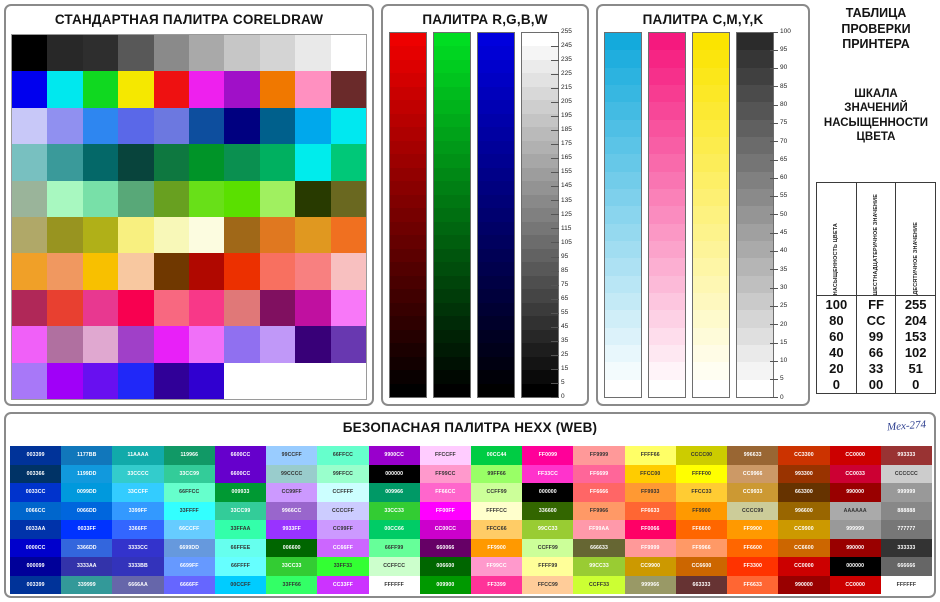 The image size is (940, 602). Describe the element at coordinates (240, 492) in the screenshot. I see `web-safe-swatch: 009933` at that location.